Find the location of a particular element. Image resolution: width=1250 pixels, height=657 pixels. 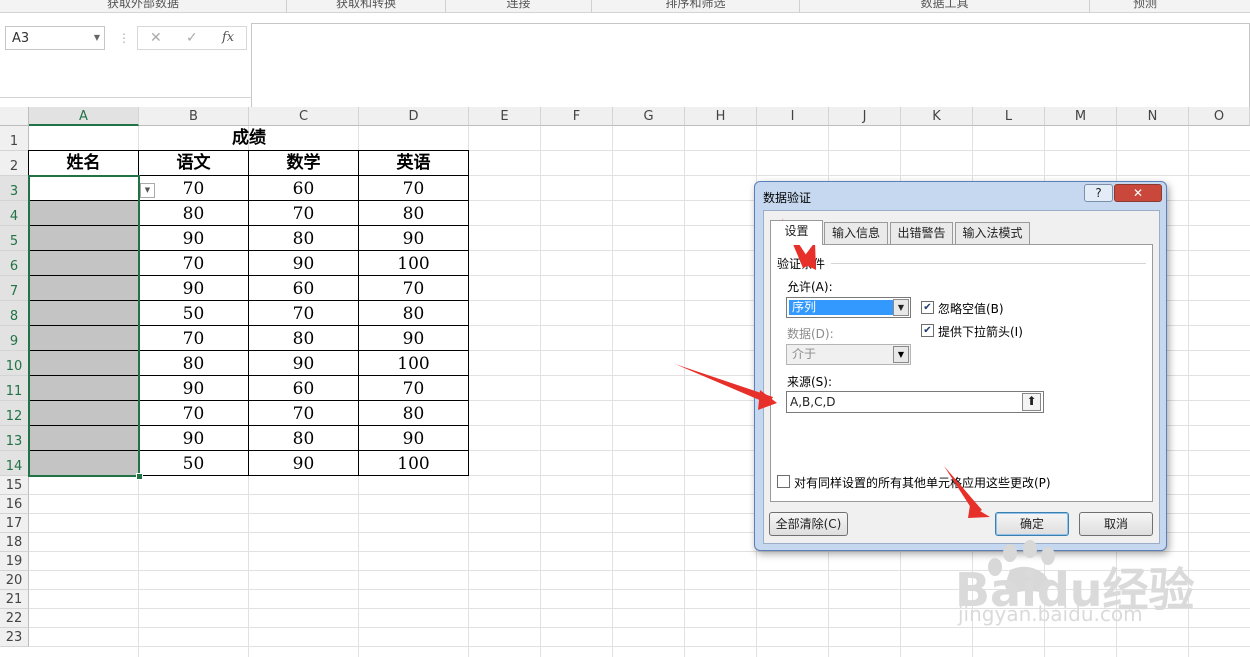

row-header-14: 14 is located at coordinates (14, 463).